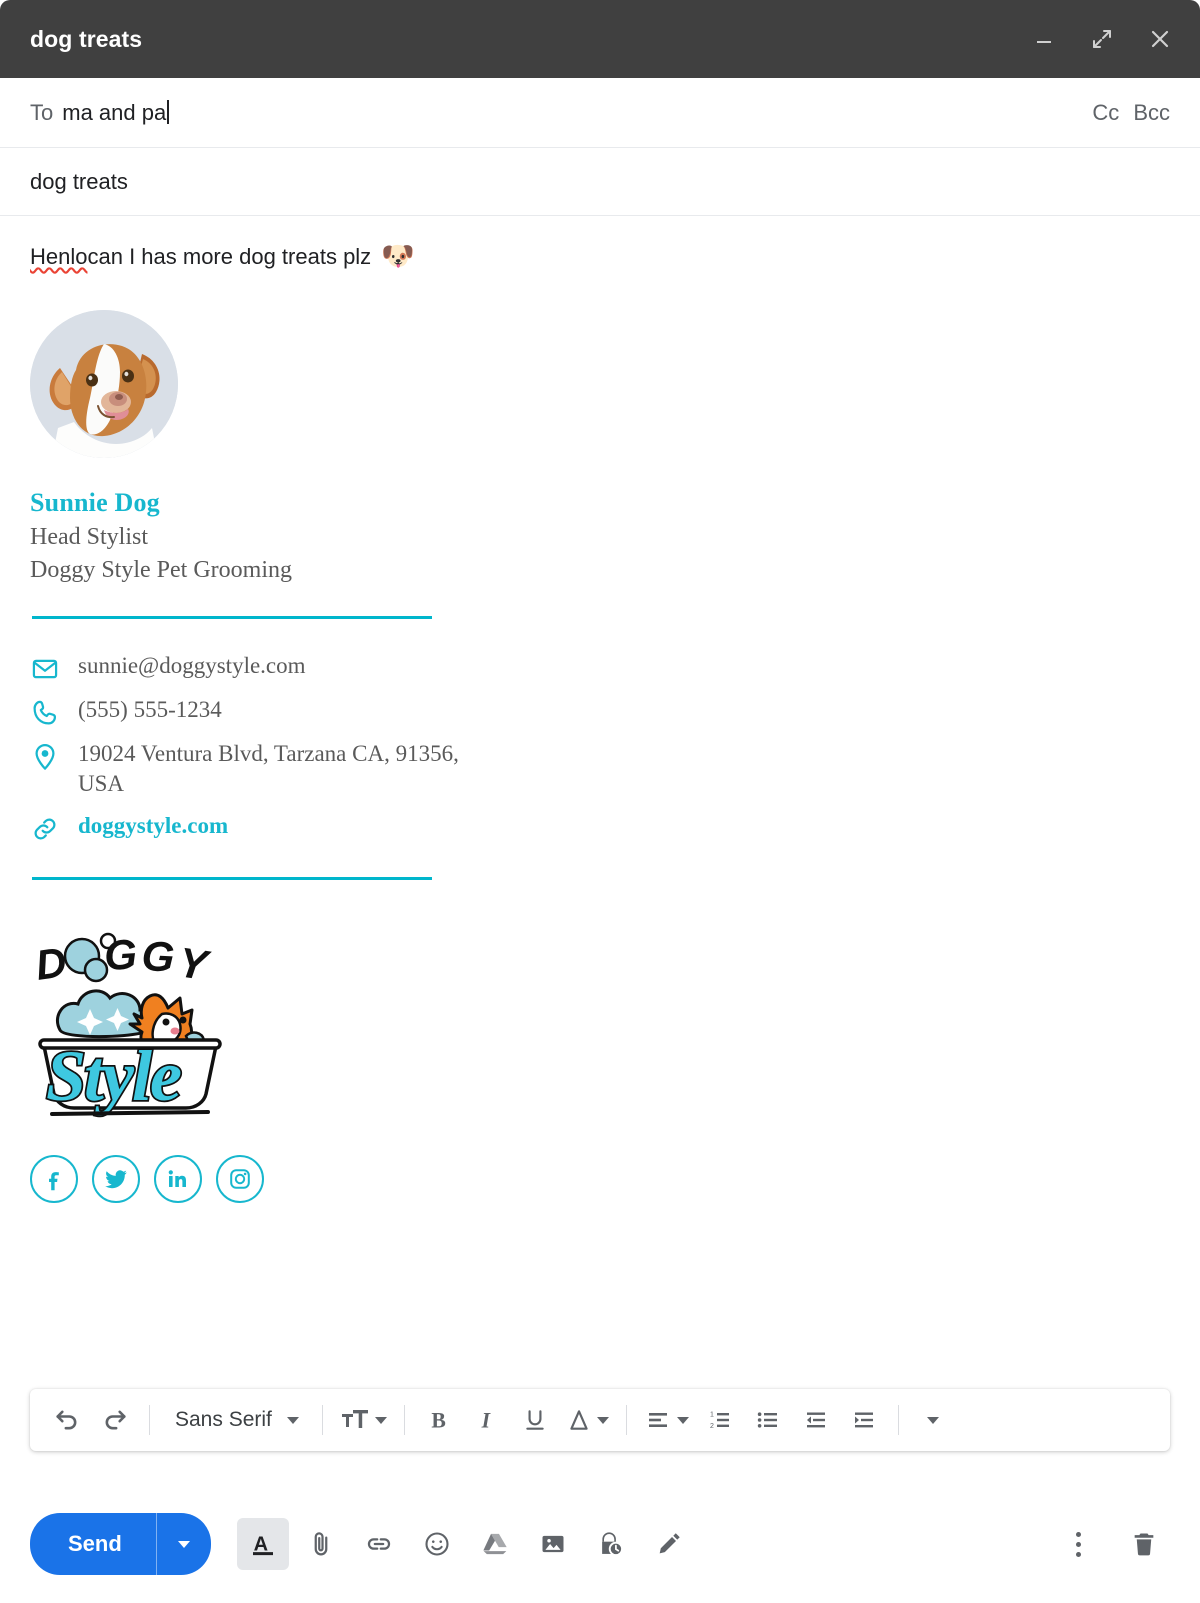  I want to click on to-input-value: ma and pa, so click(114, 112).